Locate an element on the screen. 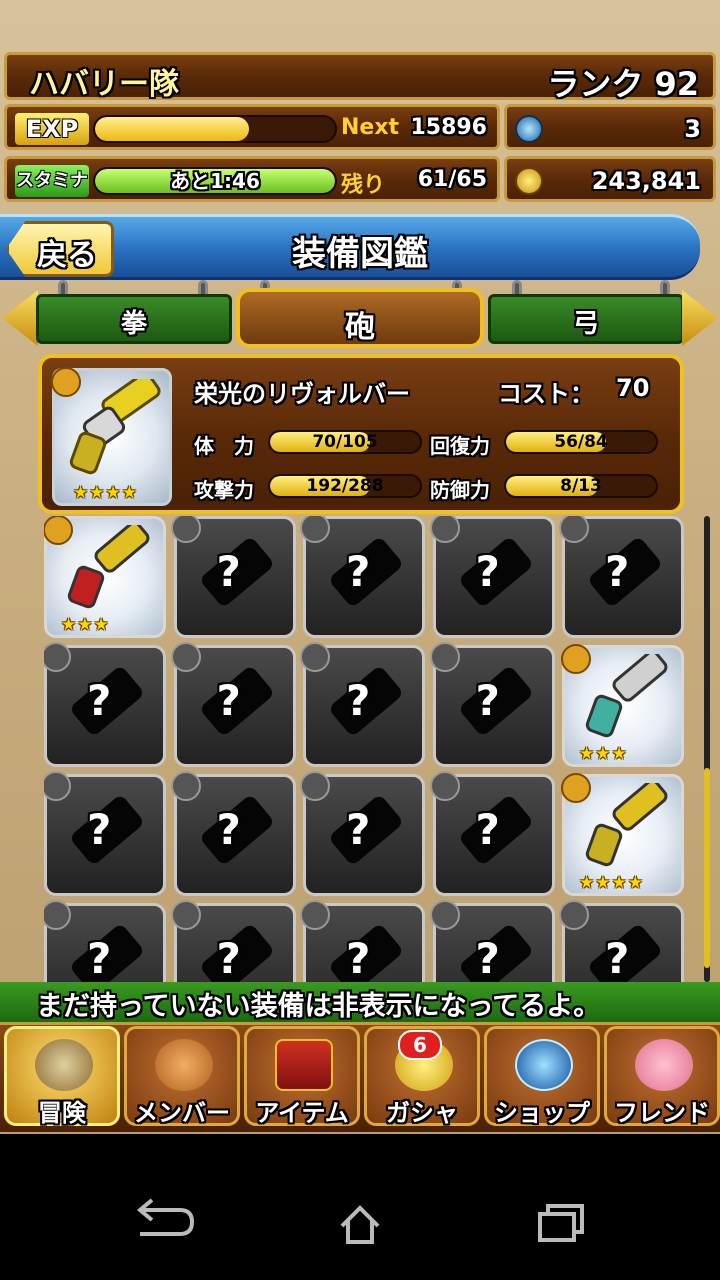 The height and width of the screenshot is (1280, 720). recovery-value: 56/84 is located at coordinates (581, 442).